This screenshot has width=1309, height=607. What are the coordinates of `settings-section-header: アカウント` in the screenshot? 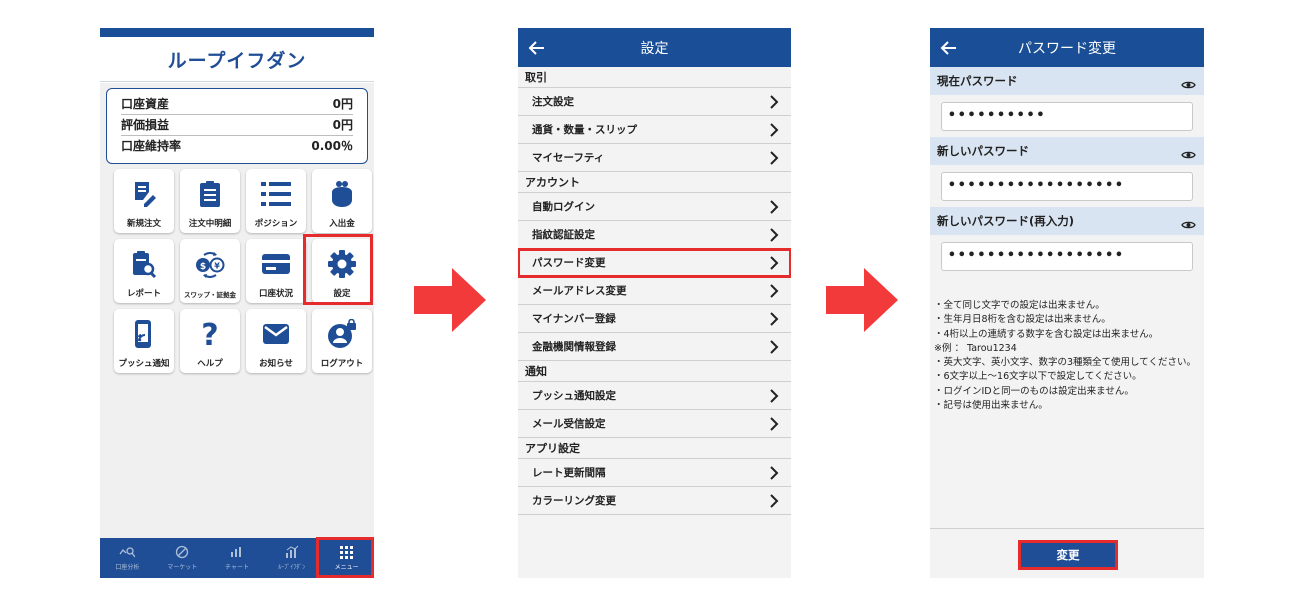 It's located at (654, 182).